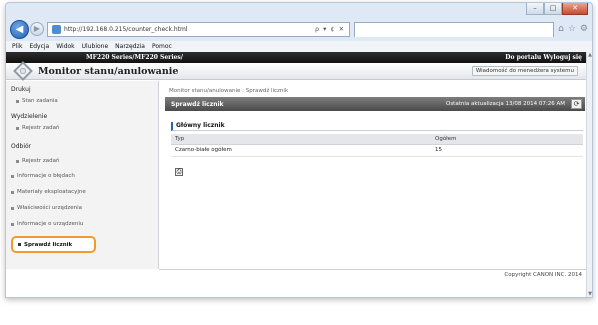 The image size is (598, 325). I want to click on address-controls: ρ ▾ ¢ ✕, so click(330, 29).